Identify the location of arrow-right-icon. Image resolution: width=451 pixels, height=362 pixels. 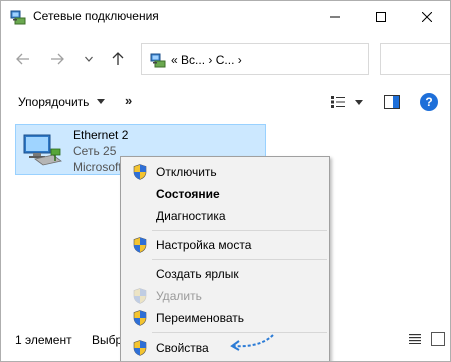
(57, 59).